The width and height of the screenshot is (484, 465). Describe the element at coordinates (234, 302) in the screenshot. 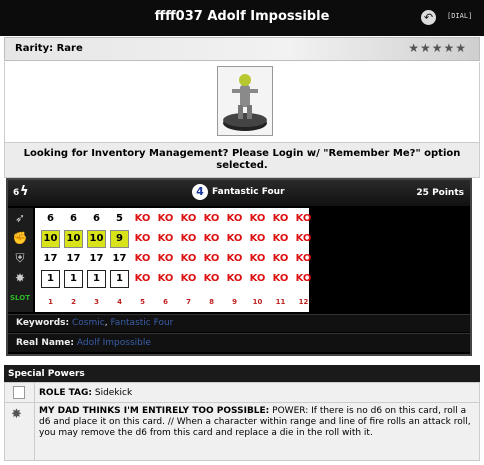

I see `click-number: 9` at that location.